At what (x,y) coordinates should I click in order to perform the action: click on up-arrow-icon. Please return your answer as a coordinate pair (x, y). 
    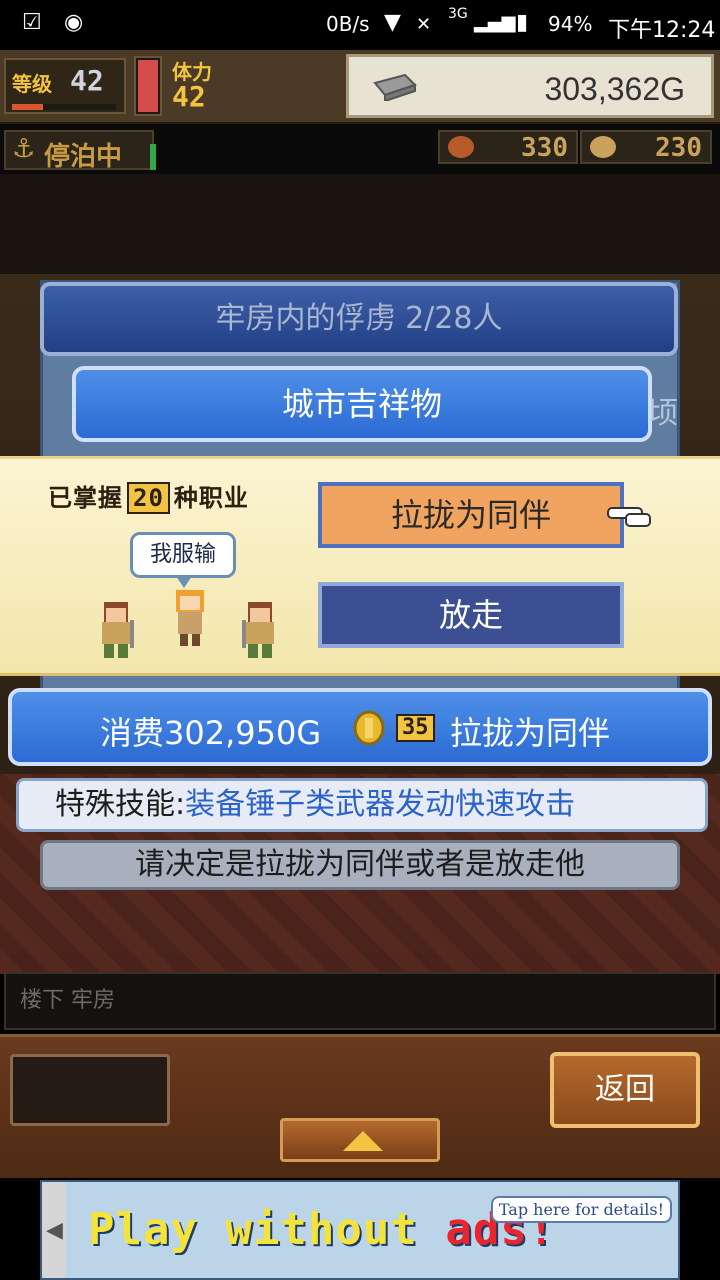
    Looking at the image, I should click on (363, 1141).